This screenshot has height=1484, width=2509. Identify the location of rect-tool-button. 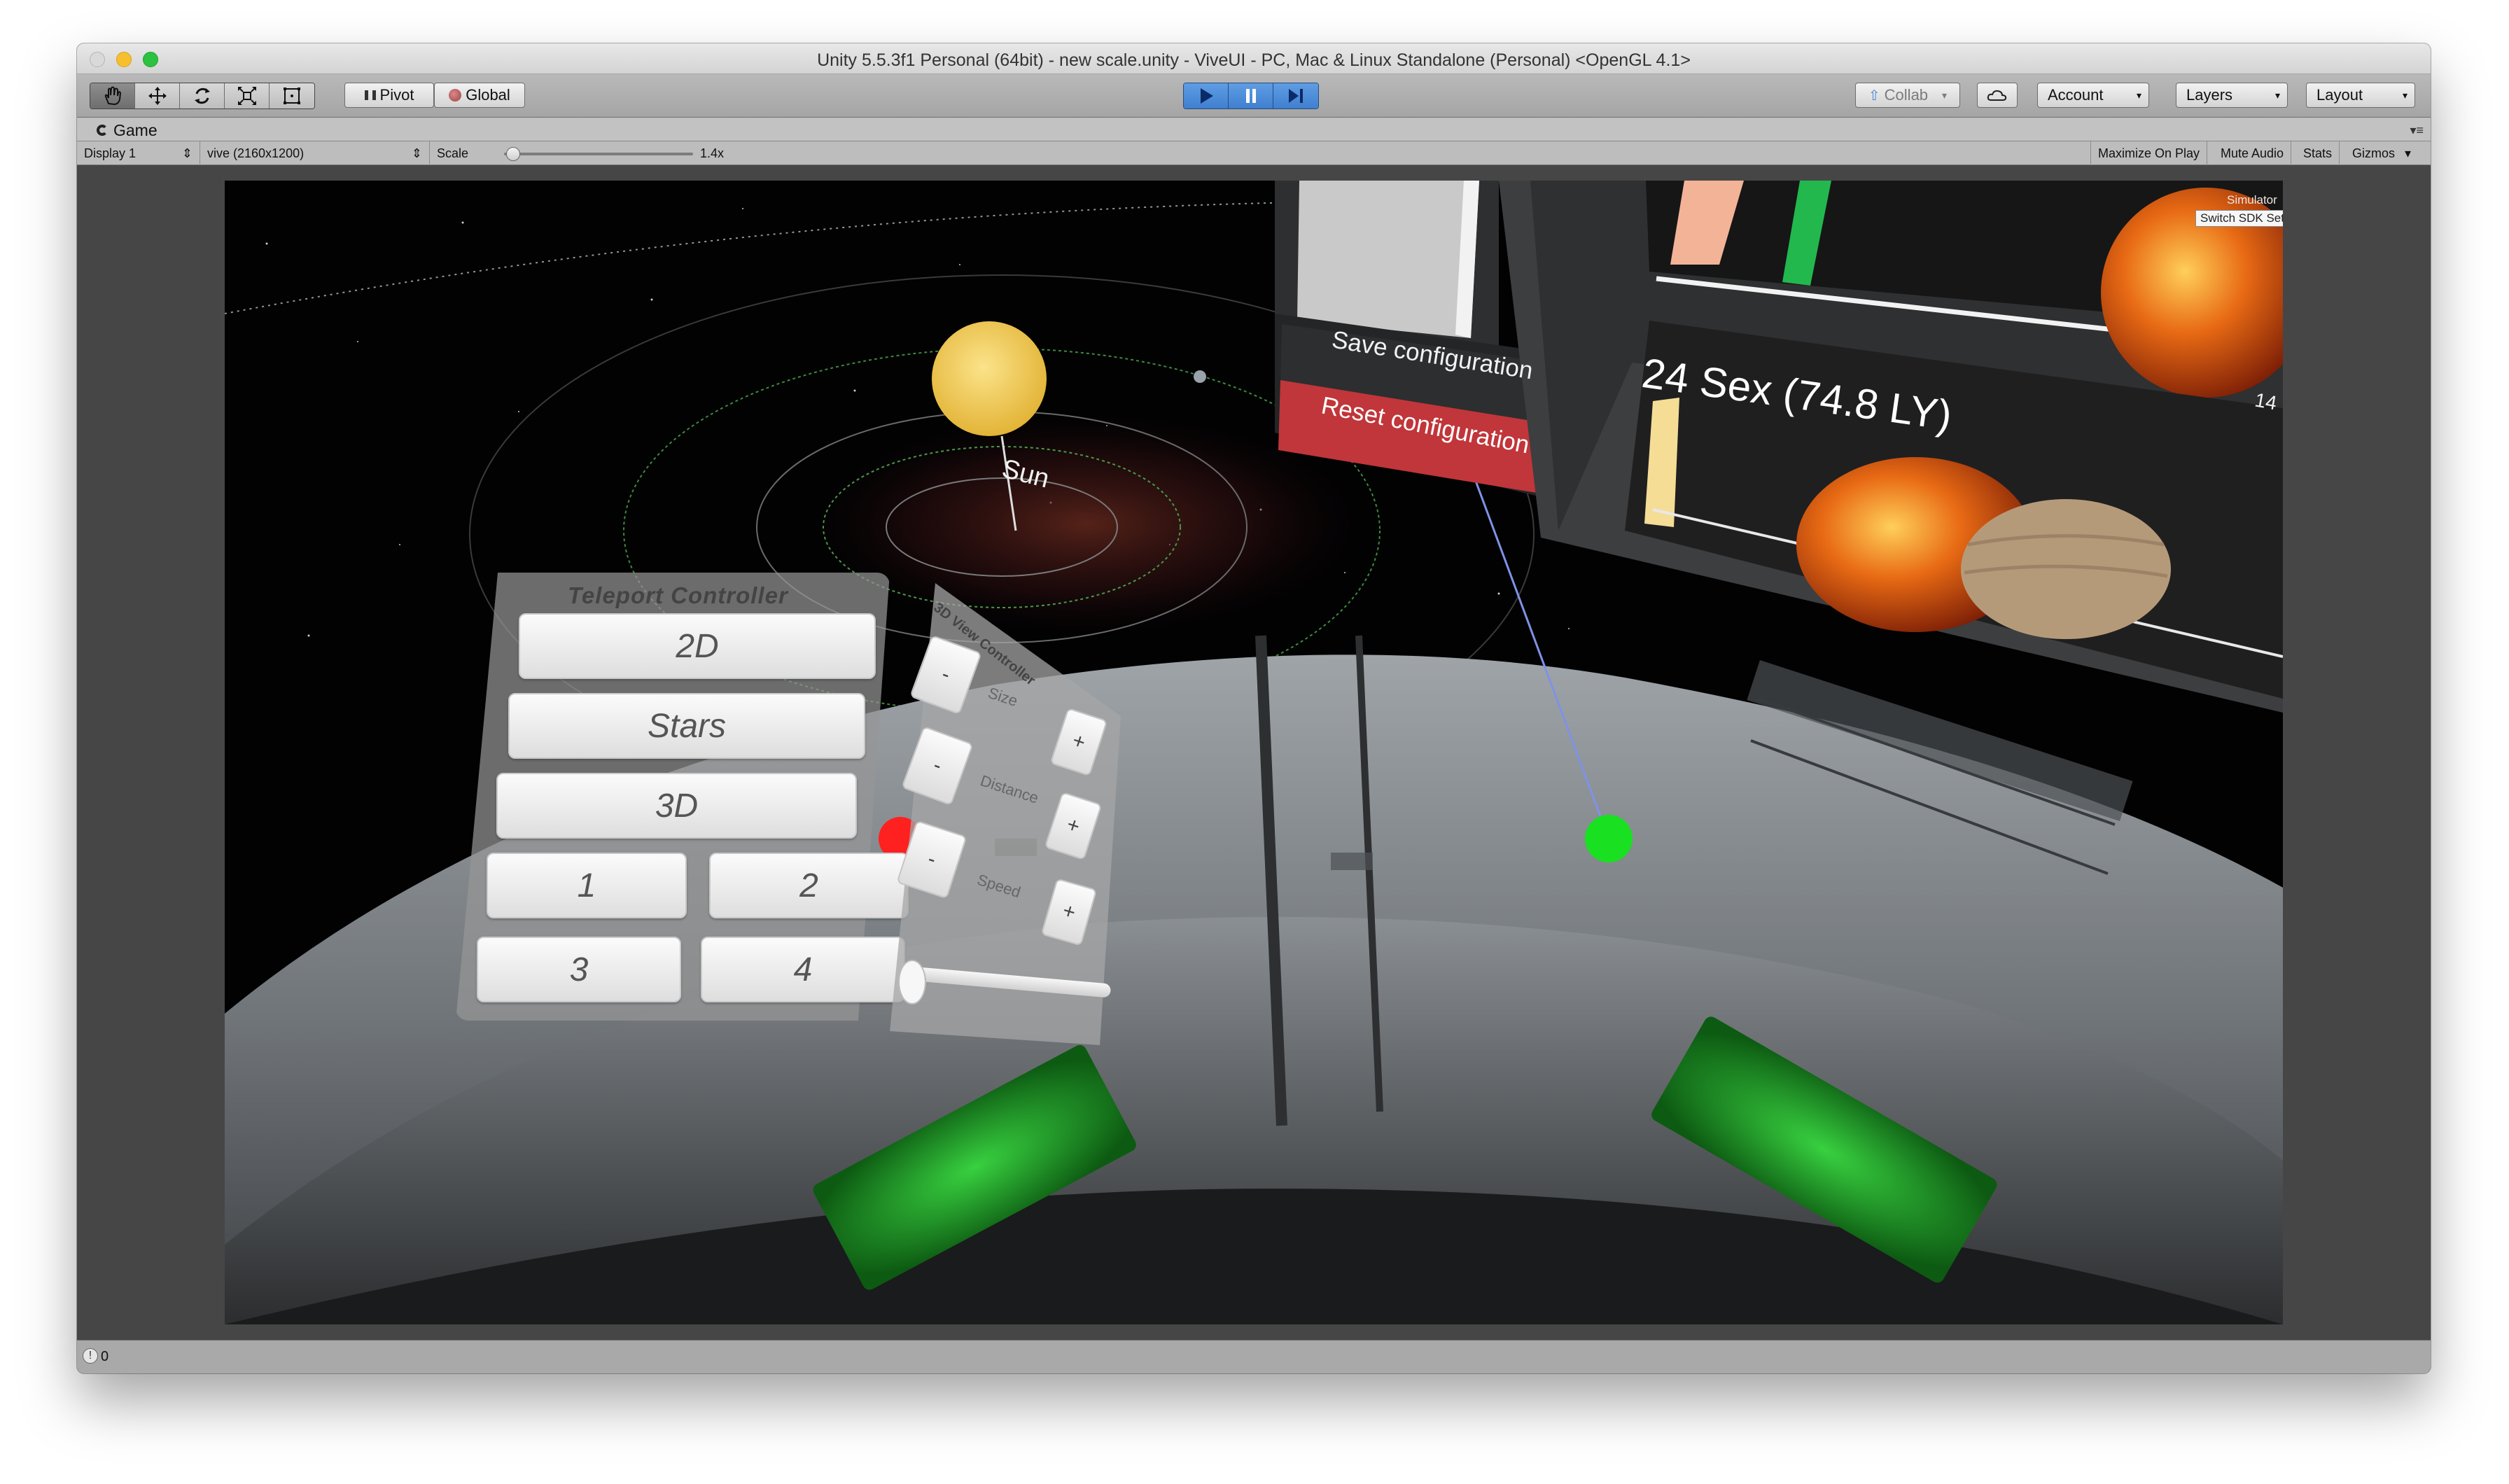
(292, 95).